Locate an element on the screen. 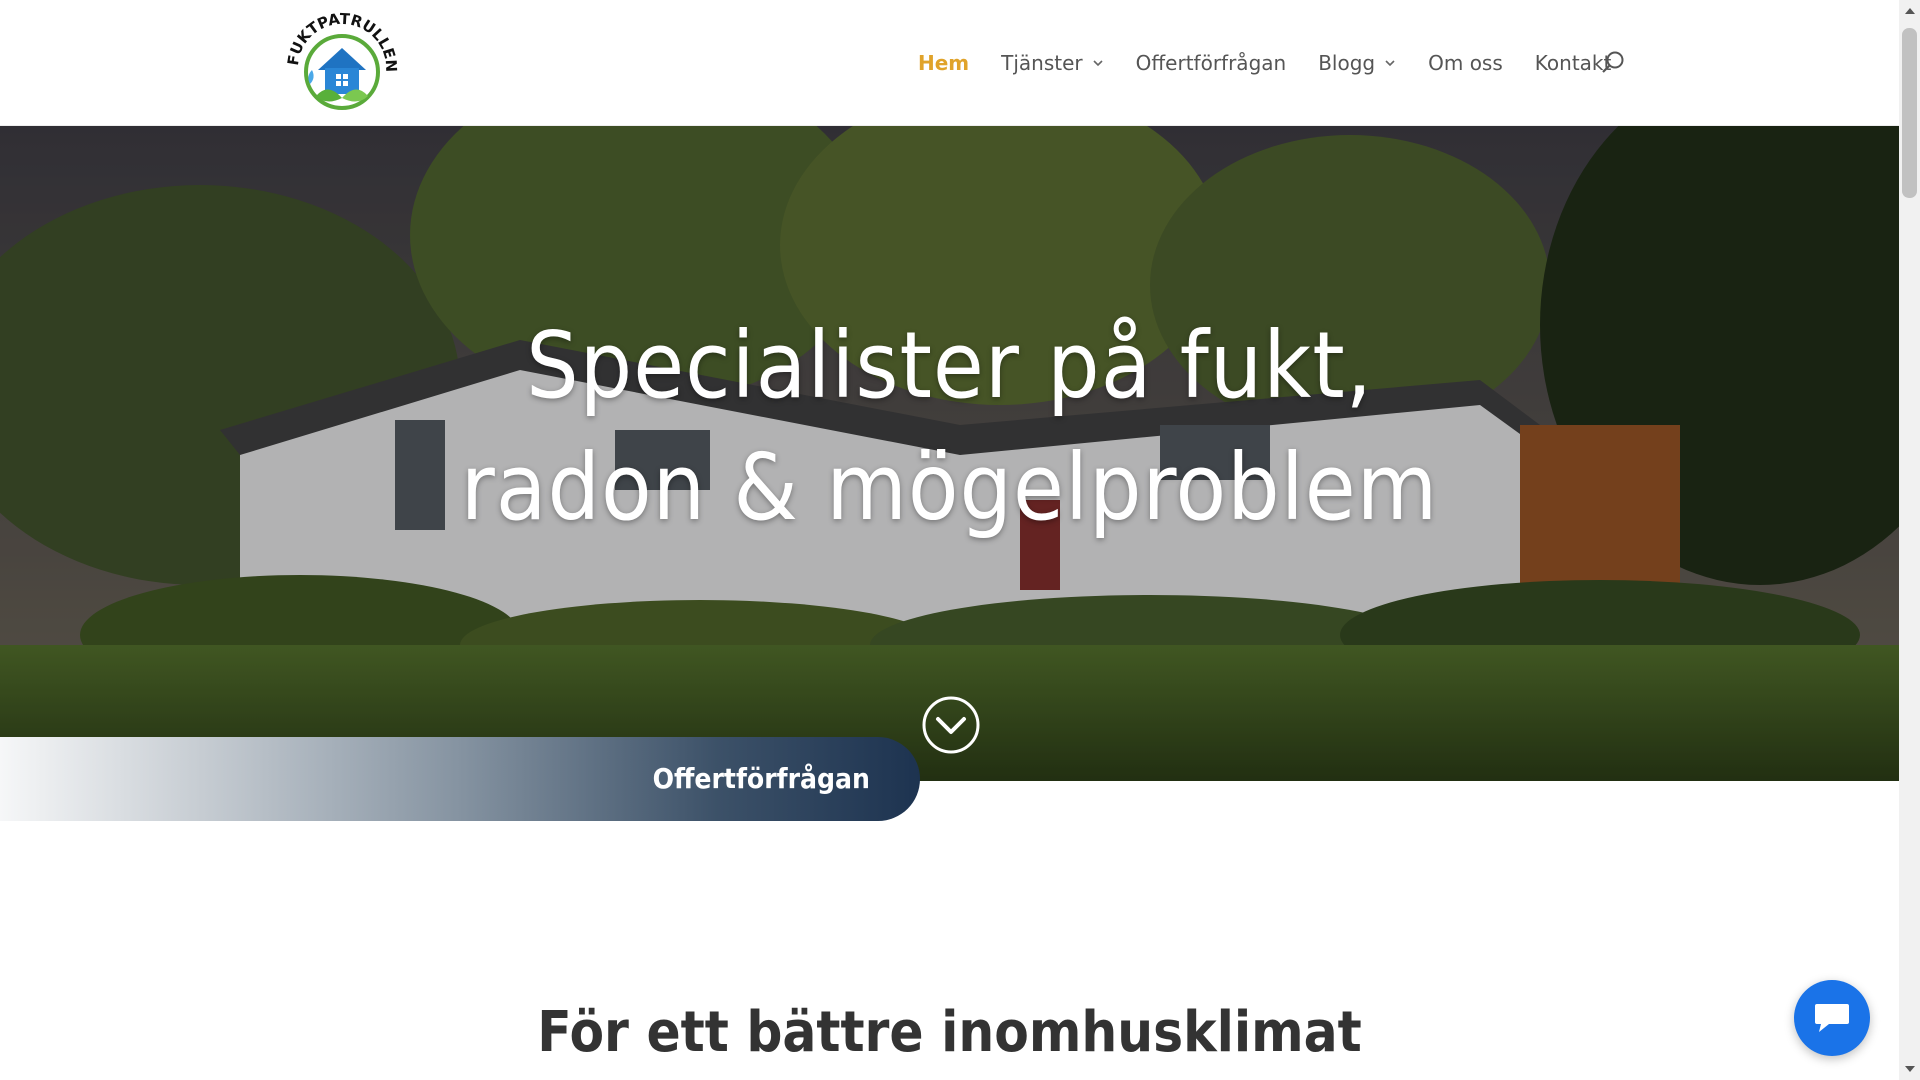  nav-item-hem: Hem is located at coordinates (943, 63).